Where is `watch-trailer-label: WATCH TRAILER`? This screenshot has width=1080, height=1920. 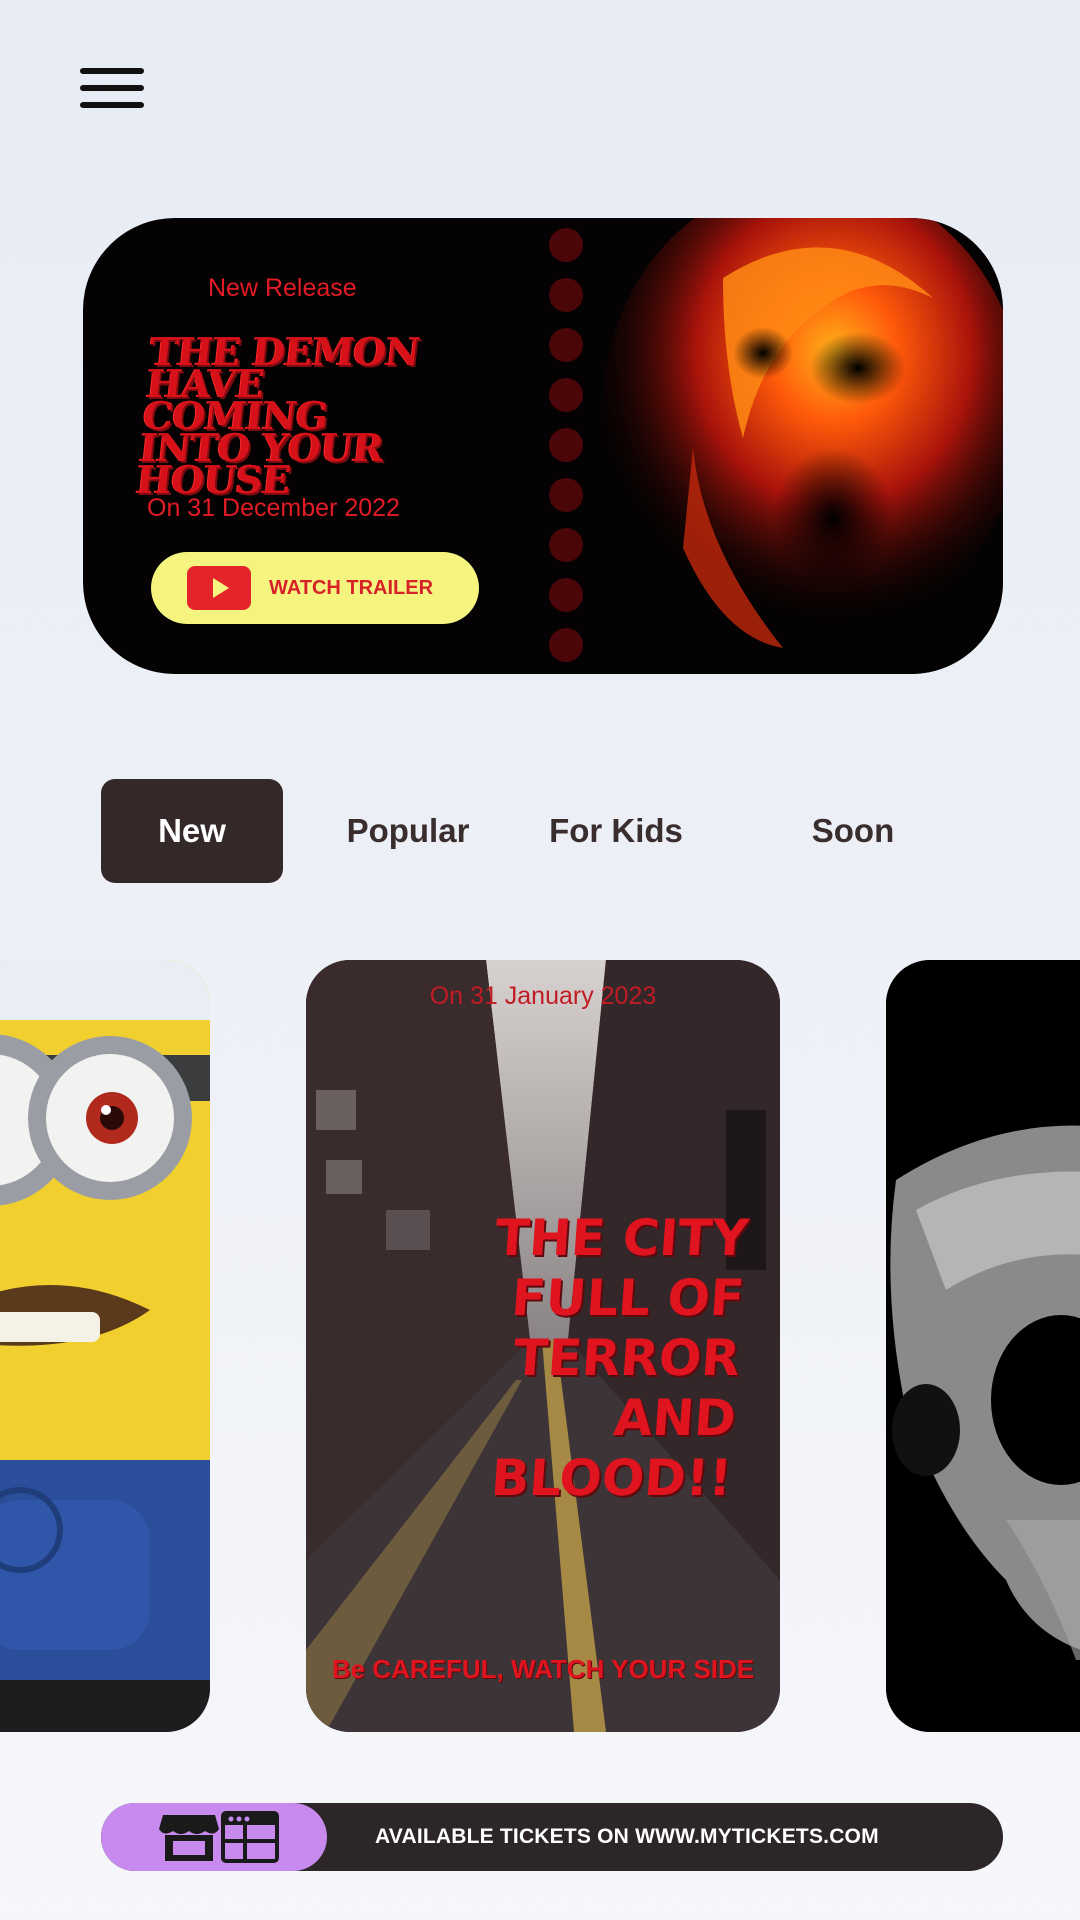 watch-trailer-label: WATCH TRAILER is located at coordinates (351, 587).